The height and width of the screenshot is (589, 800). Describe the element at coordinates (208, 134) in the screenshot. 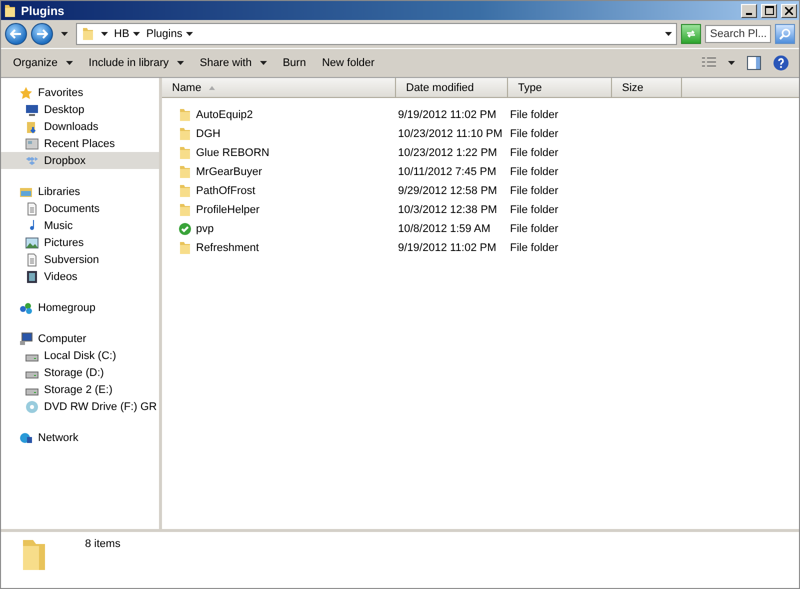

I see `file-name: DGH` at that location.